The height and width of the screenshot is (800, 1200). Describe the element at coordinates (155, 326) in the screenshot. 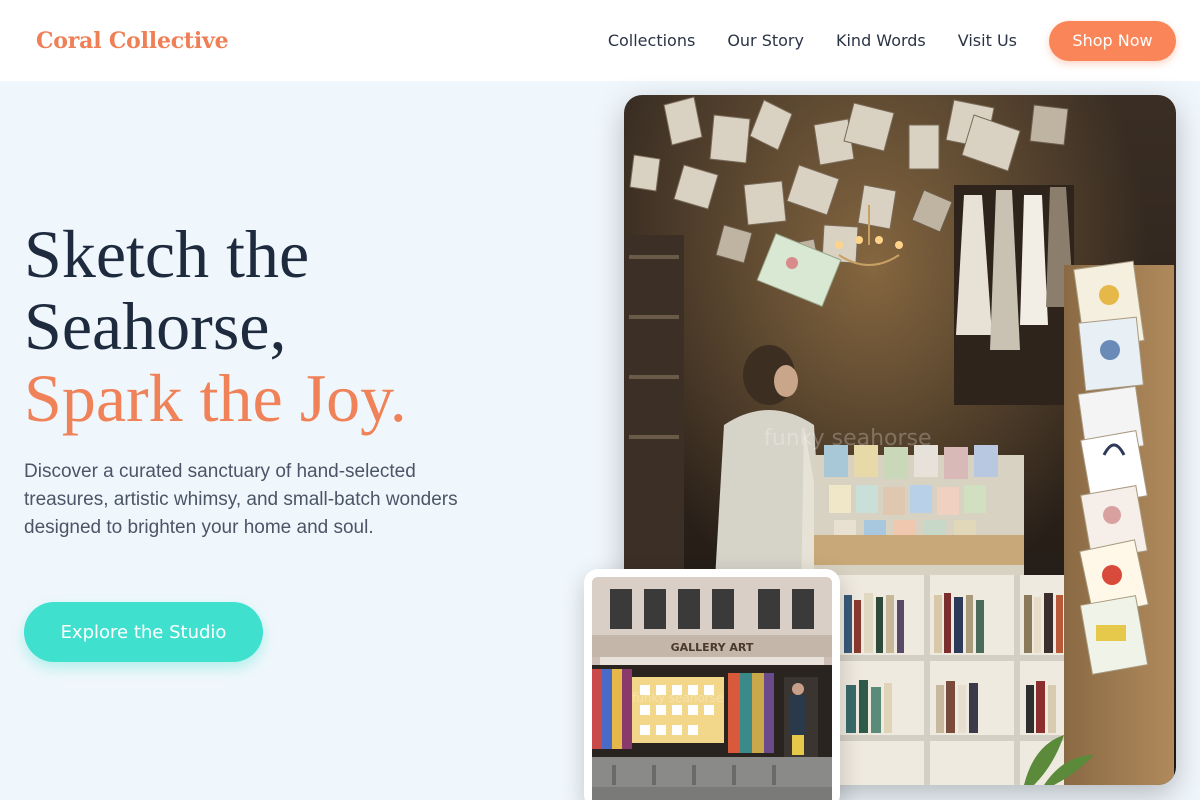

I see `hero-title-line2: Seahorse,` at that location.